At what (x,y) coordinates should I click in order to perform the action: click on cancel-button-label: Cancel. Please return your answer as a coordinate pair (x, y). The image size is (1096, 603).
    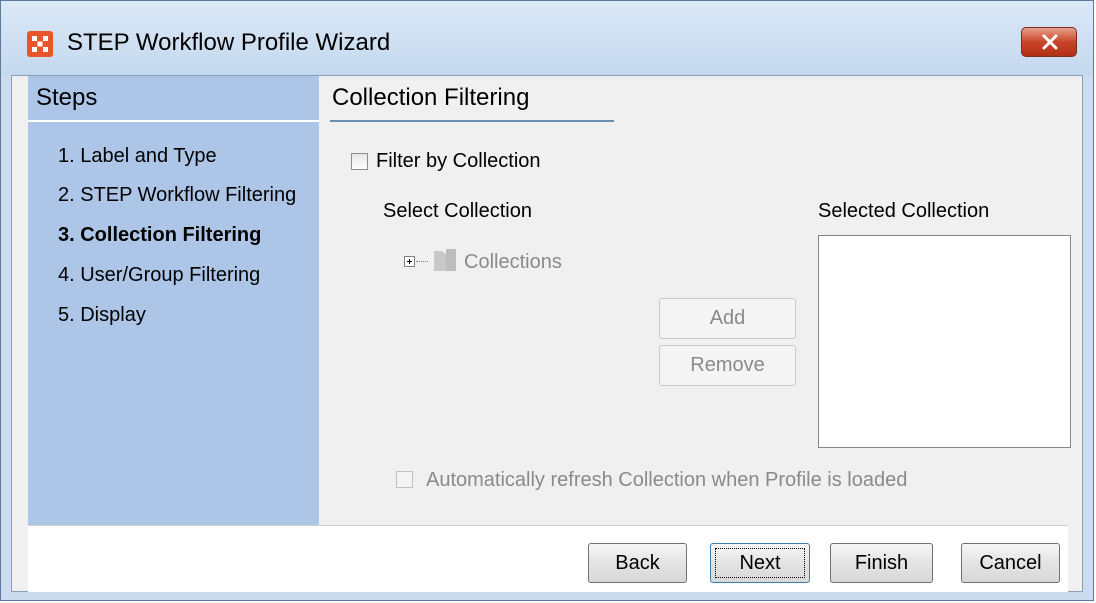
    Looking at the image, I should click on (1010, 562).